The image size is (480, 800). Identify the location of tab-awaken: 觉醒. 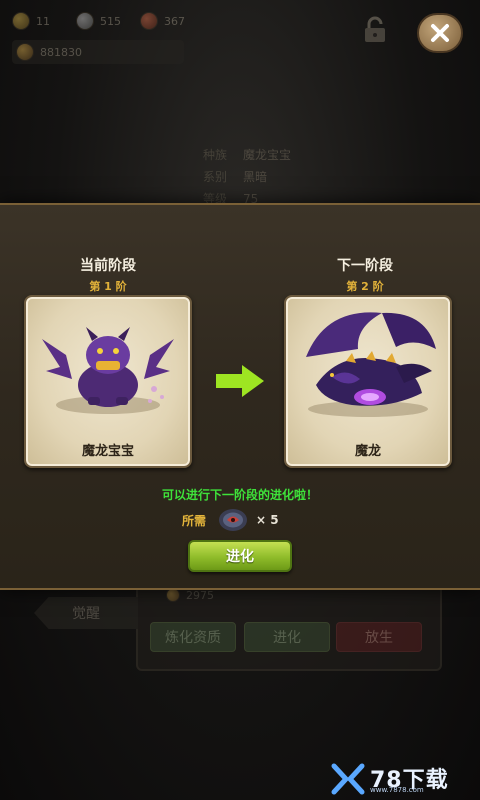
(86, 613).